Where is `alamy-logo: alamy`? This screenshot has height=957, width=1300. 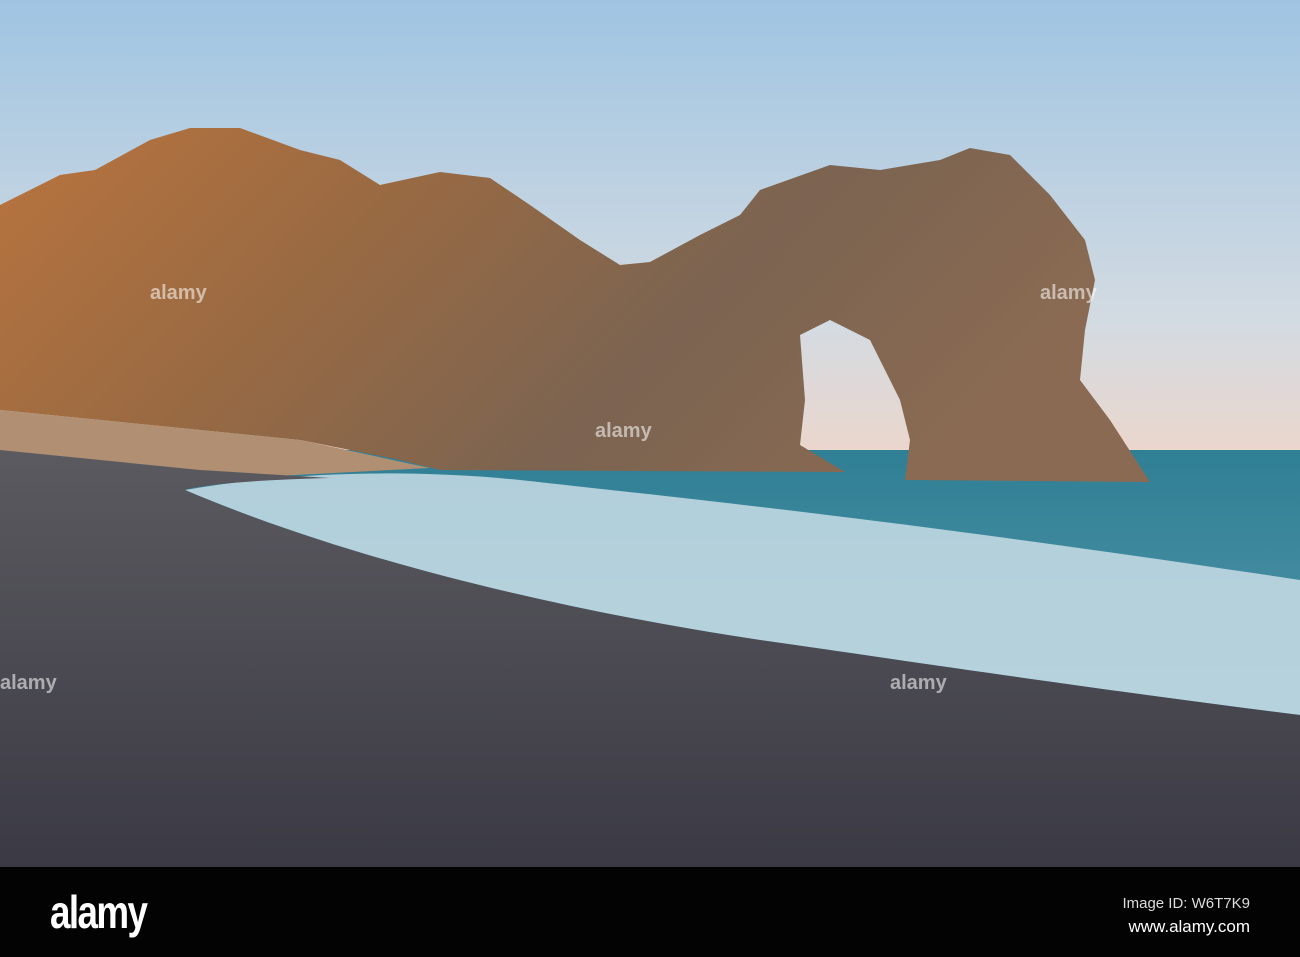
alamy-logo: alamy is located at coordinates (99, 912).